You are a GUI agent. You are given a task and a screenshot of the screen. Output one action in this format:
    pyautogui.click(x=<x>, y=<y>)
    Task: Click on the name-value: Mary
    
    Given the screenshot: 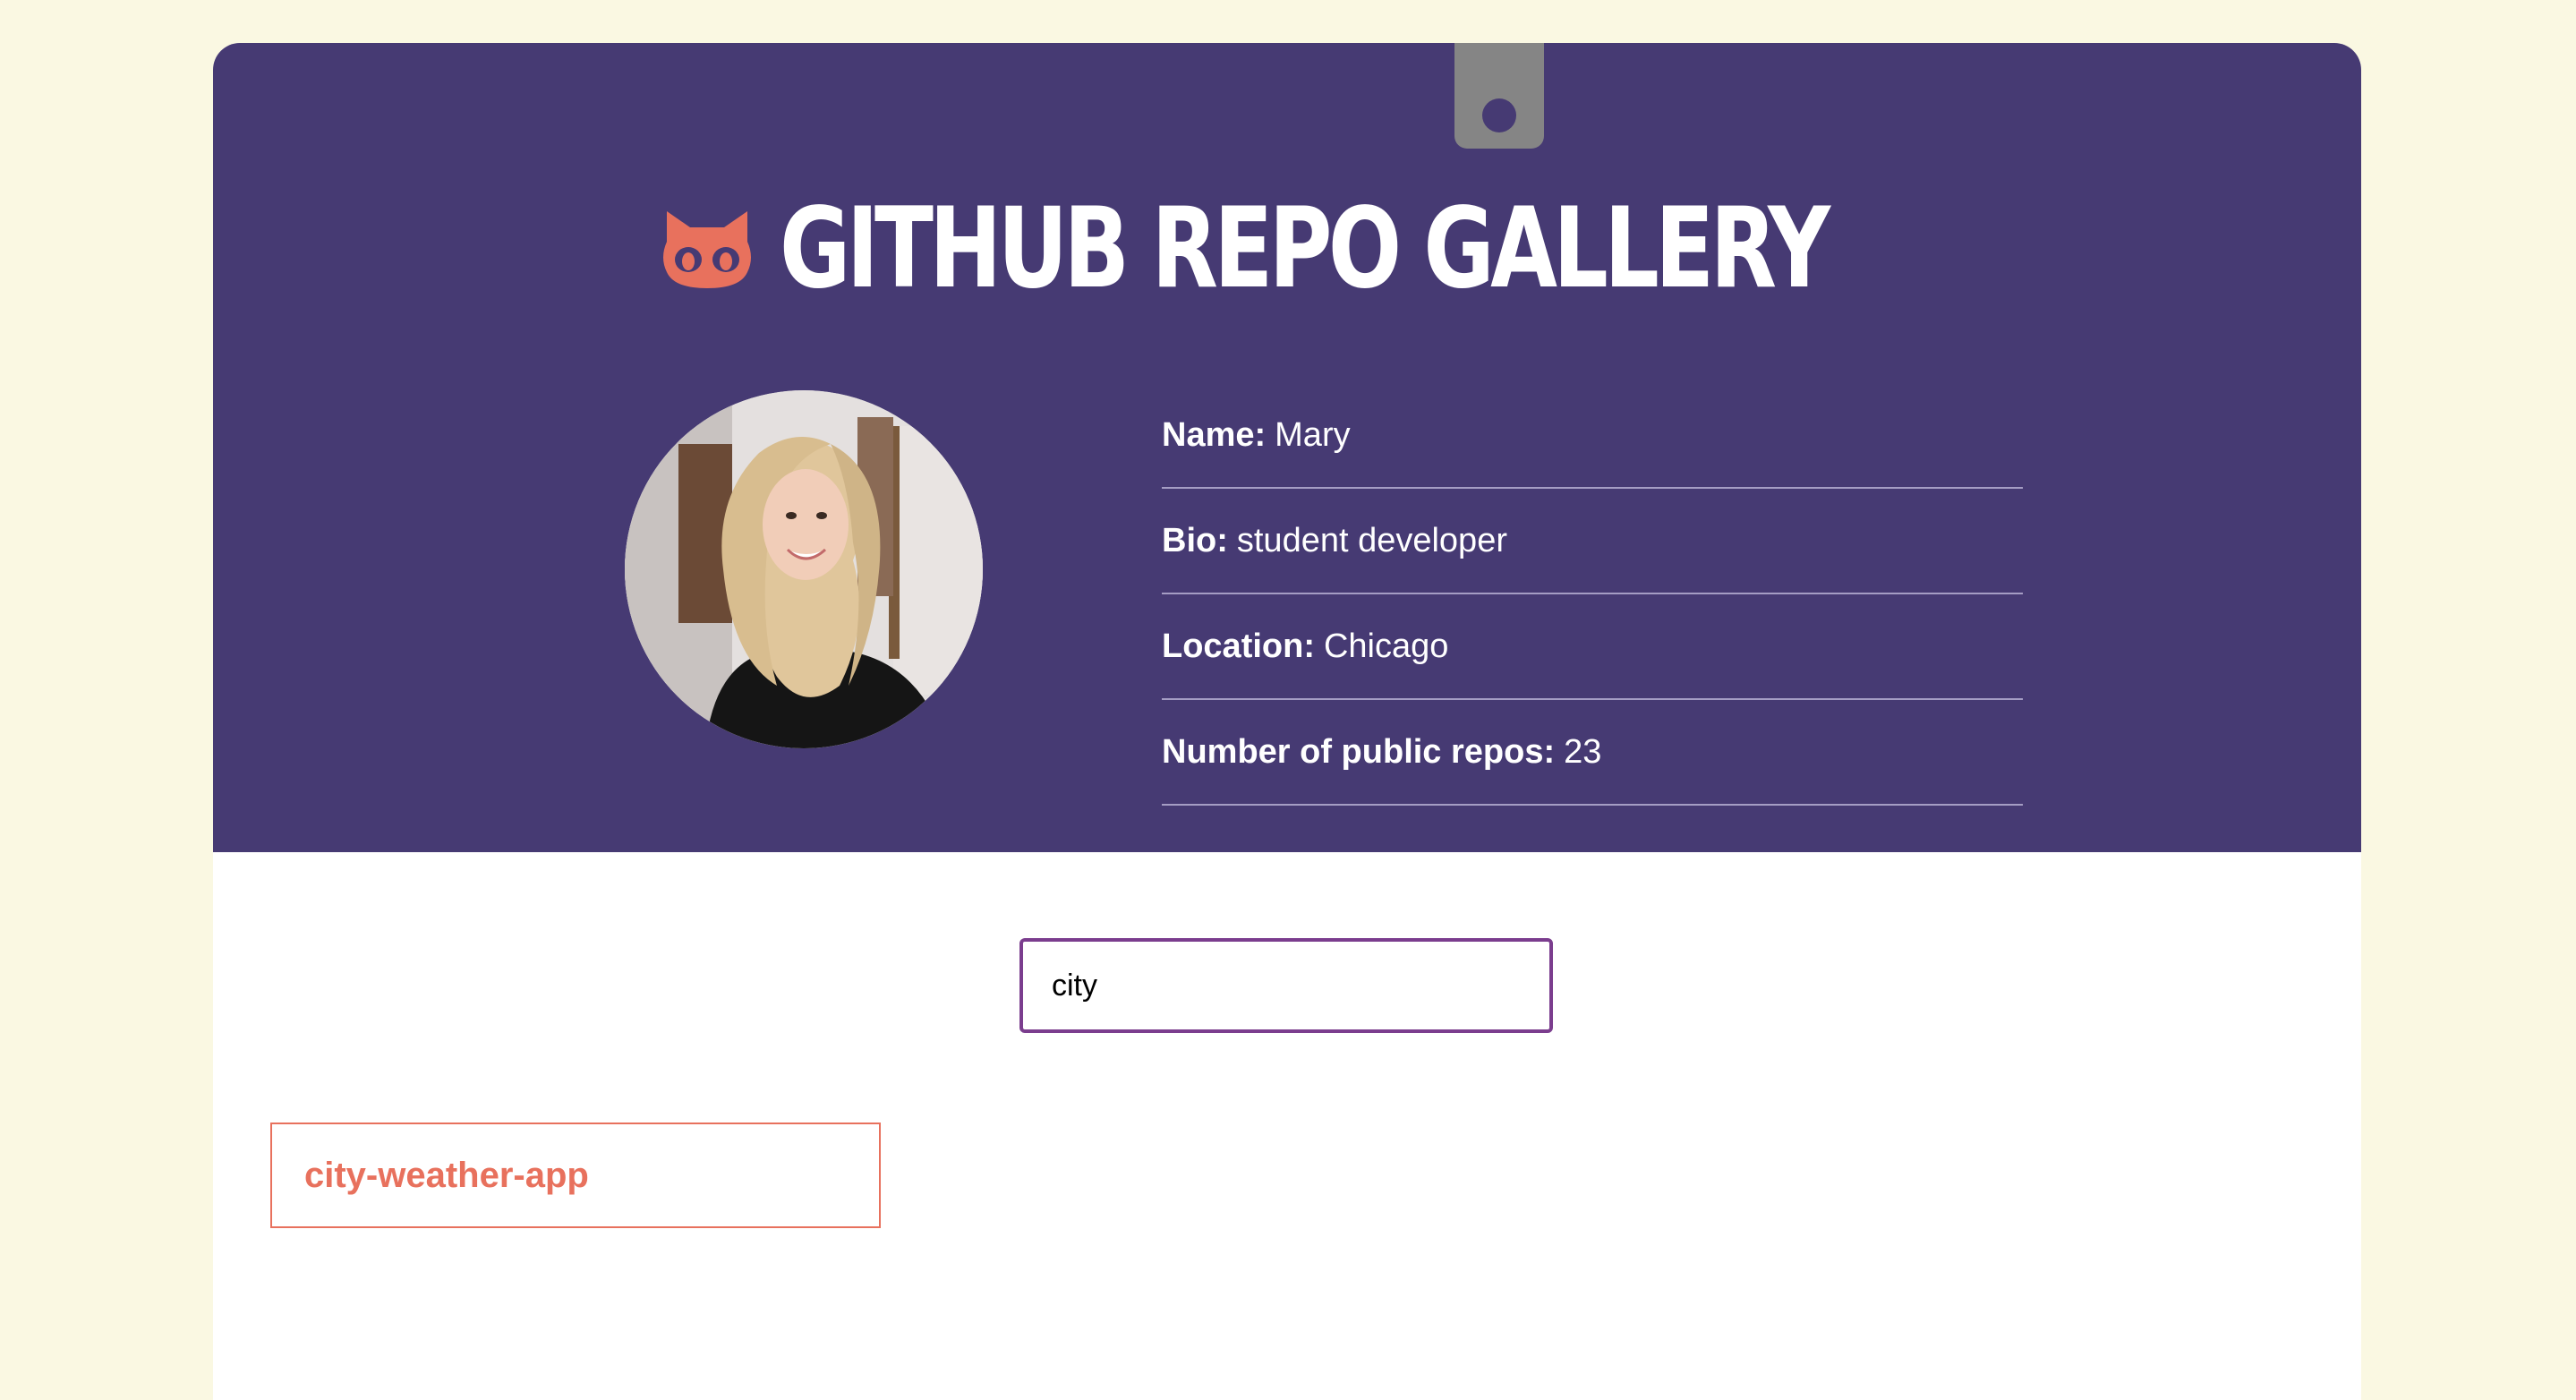 What is the action you would take?
    pyautogui.click(x=1313, y=434)
    